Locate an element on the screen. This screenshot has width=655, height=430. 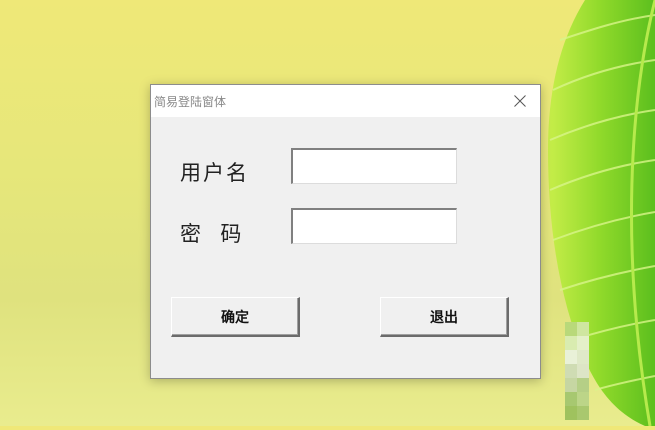
mosaic-patch is located at coordinates (577, 371).